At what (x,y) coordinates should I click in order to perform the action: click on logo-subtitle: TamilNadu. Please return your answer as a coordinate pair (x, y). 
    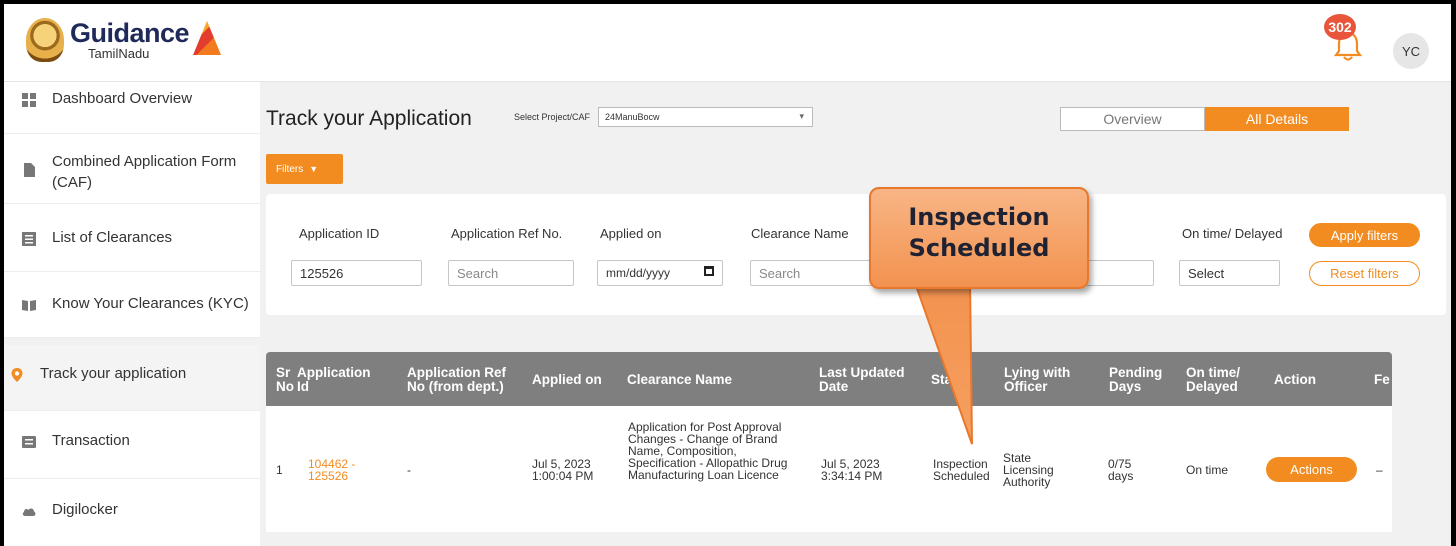
    Looking at the image, I should click on (119, 53).